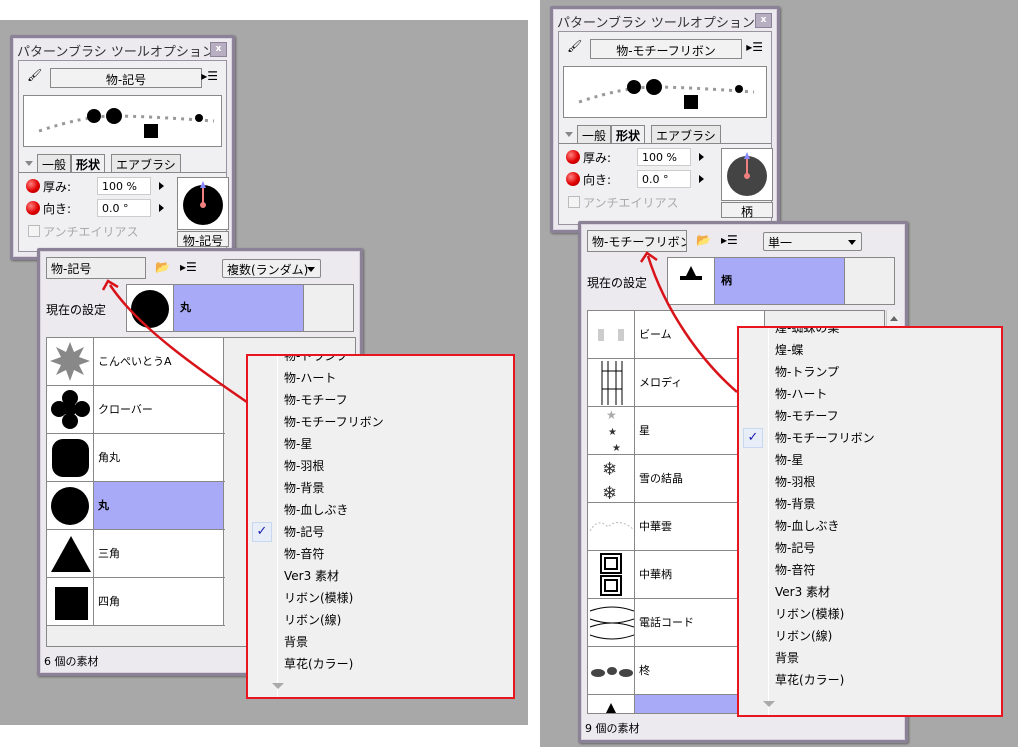  I want to click on menu-item: ✓ 物-モチーフリボン, so click(870, 438).